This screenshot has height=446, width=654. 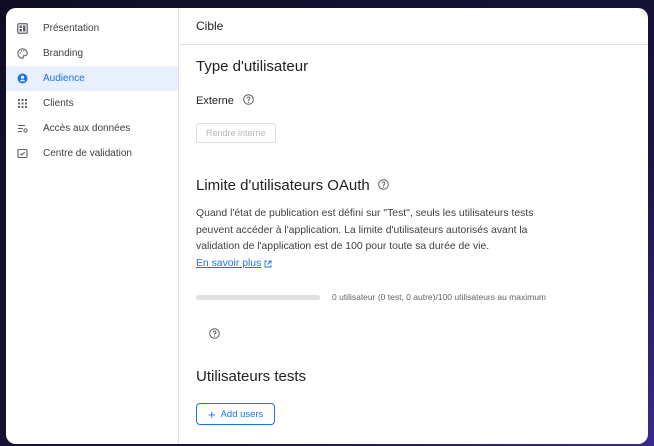 I want to click on add-users-button: + Add users, so click(x=236, y=414).